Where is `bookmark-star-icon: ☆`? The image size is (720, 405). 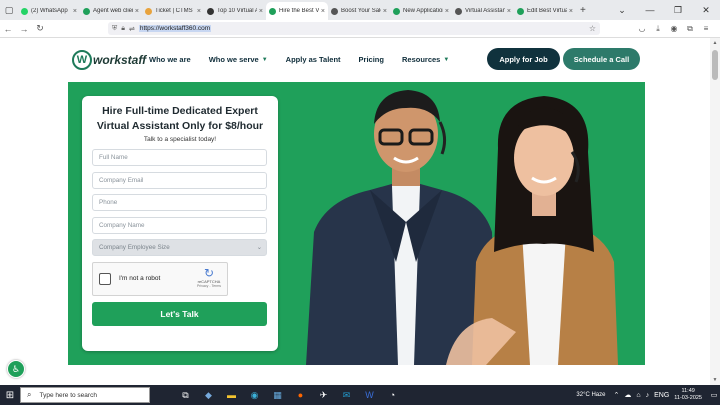
bookmark-star-icon: ☆ is located at coordinates (592, 28).